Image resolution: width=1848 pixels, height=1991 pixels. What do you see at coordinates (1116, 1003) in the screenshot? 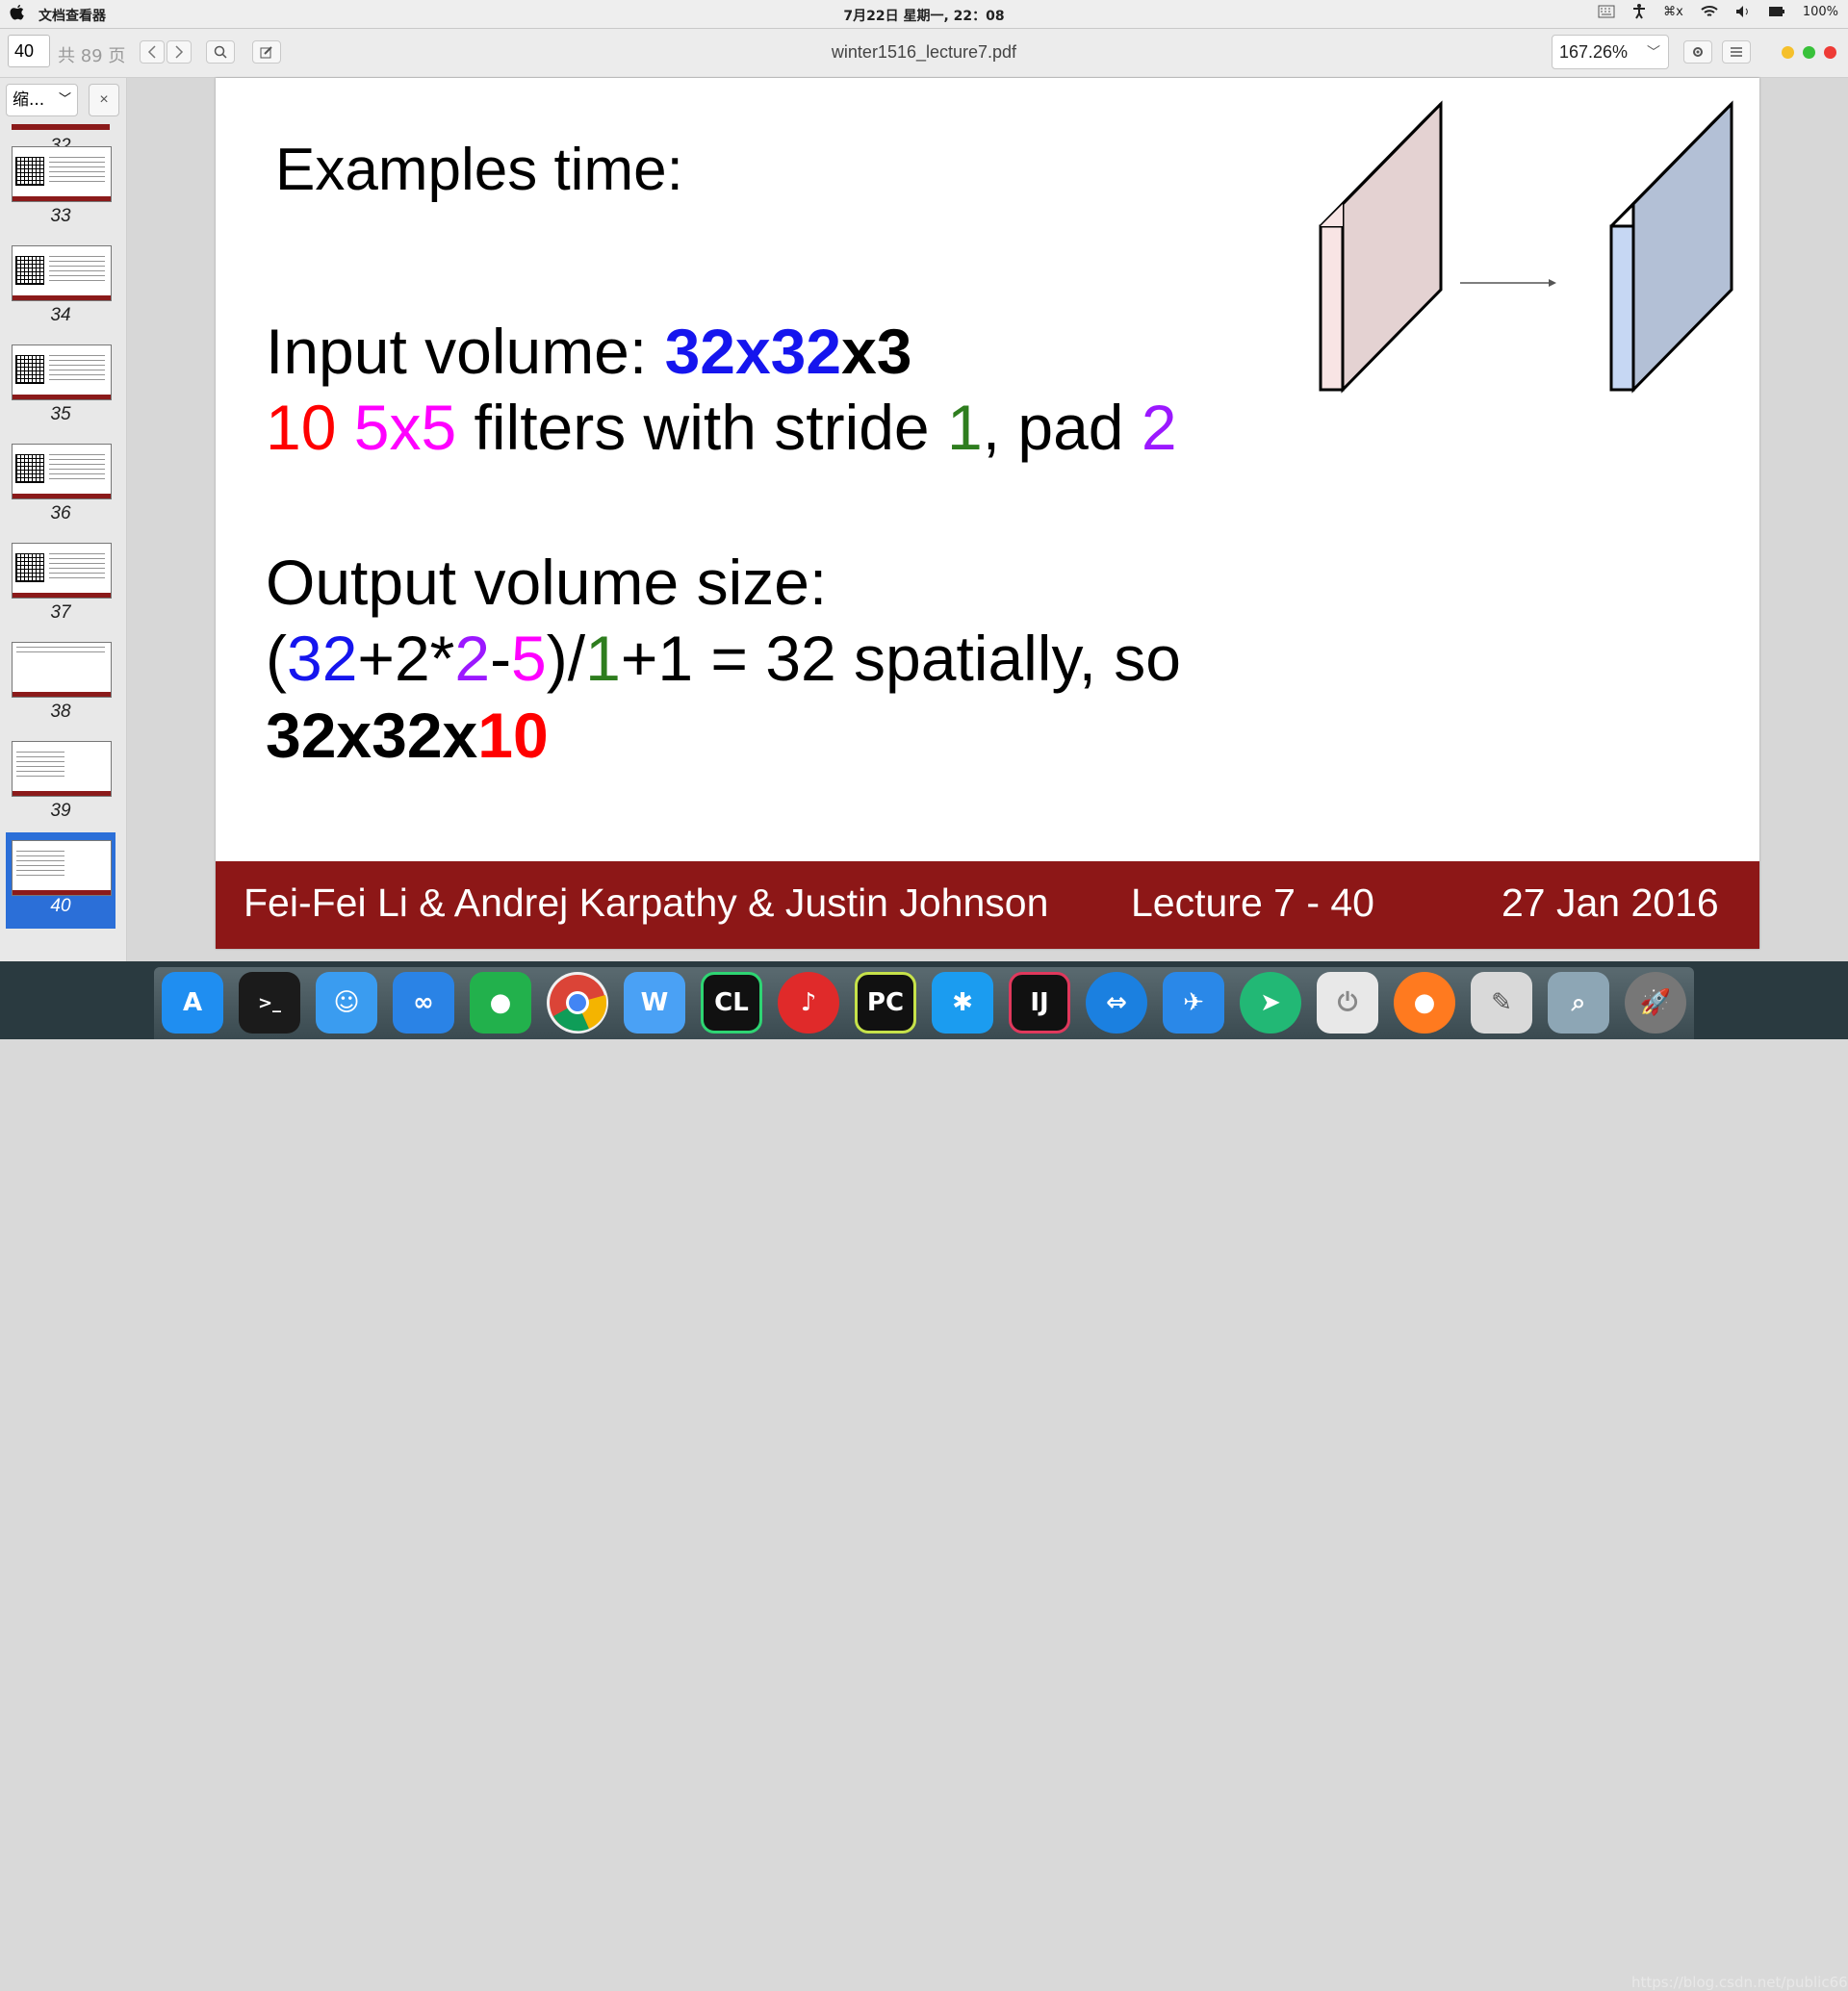
I see `teamviewer-icon: ⇔` at bounding box center [1116, 1003].